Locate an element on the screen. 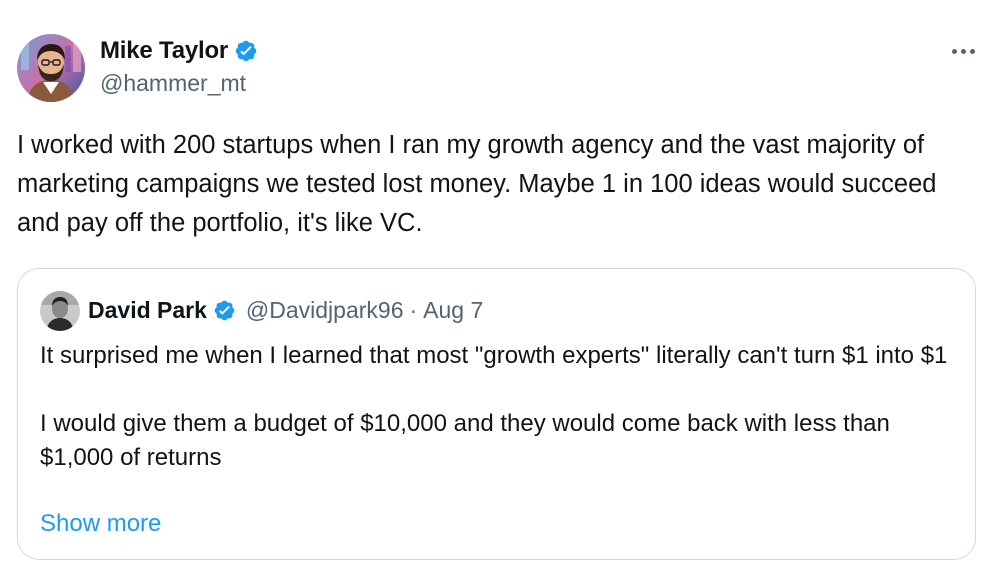 This screenshot has width=1002, height=588. author-name-row: Mike Taylor is located at coordinates (179, 51).